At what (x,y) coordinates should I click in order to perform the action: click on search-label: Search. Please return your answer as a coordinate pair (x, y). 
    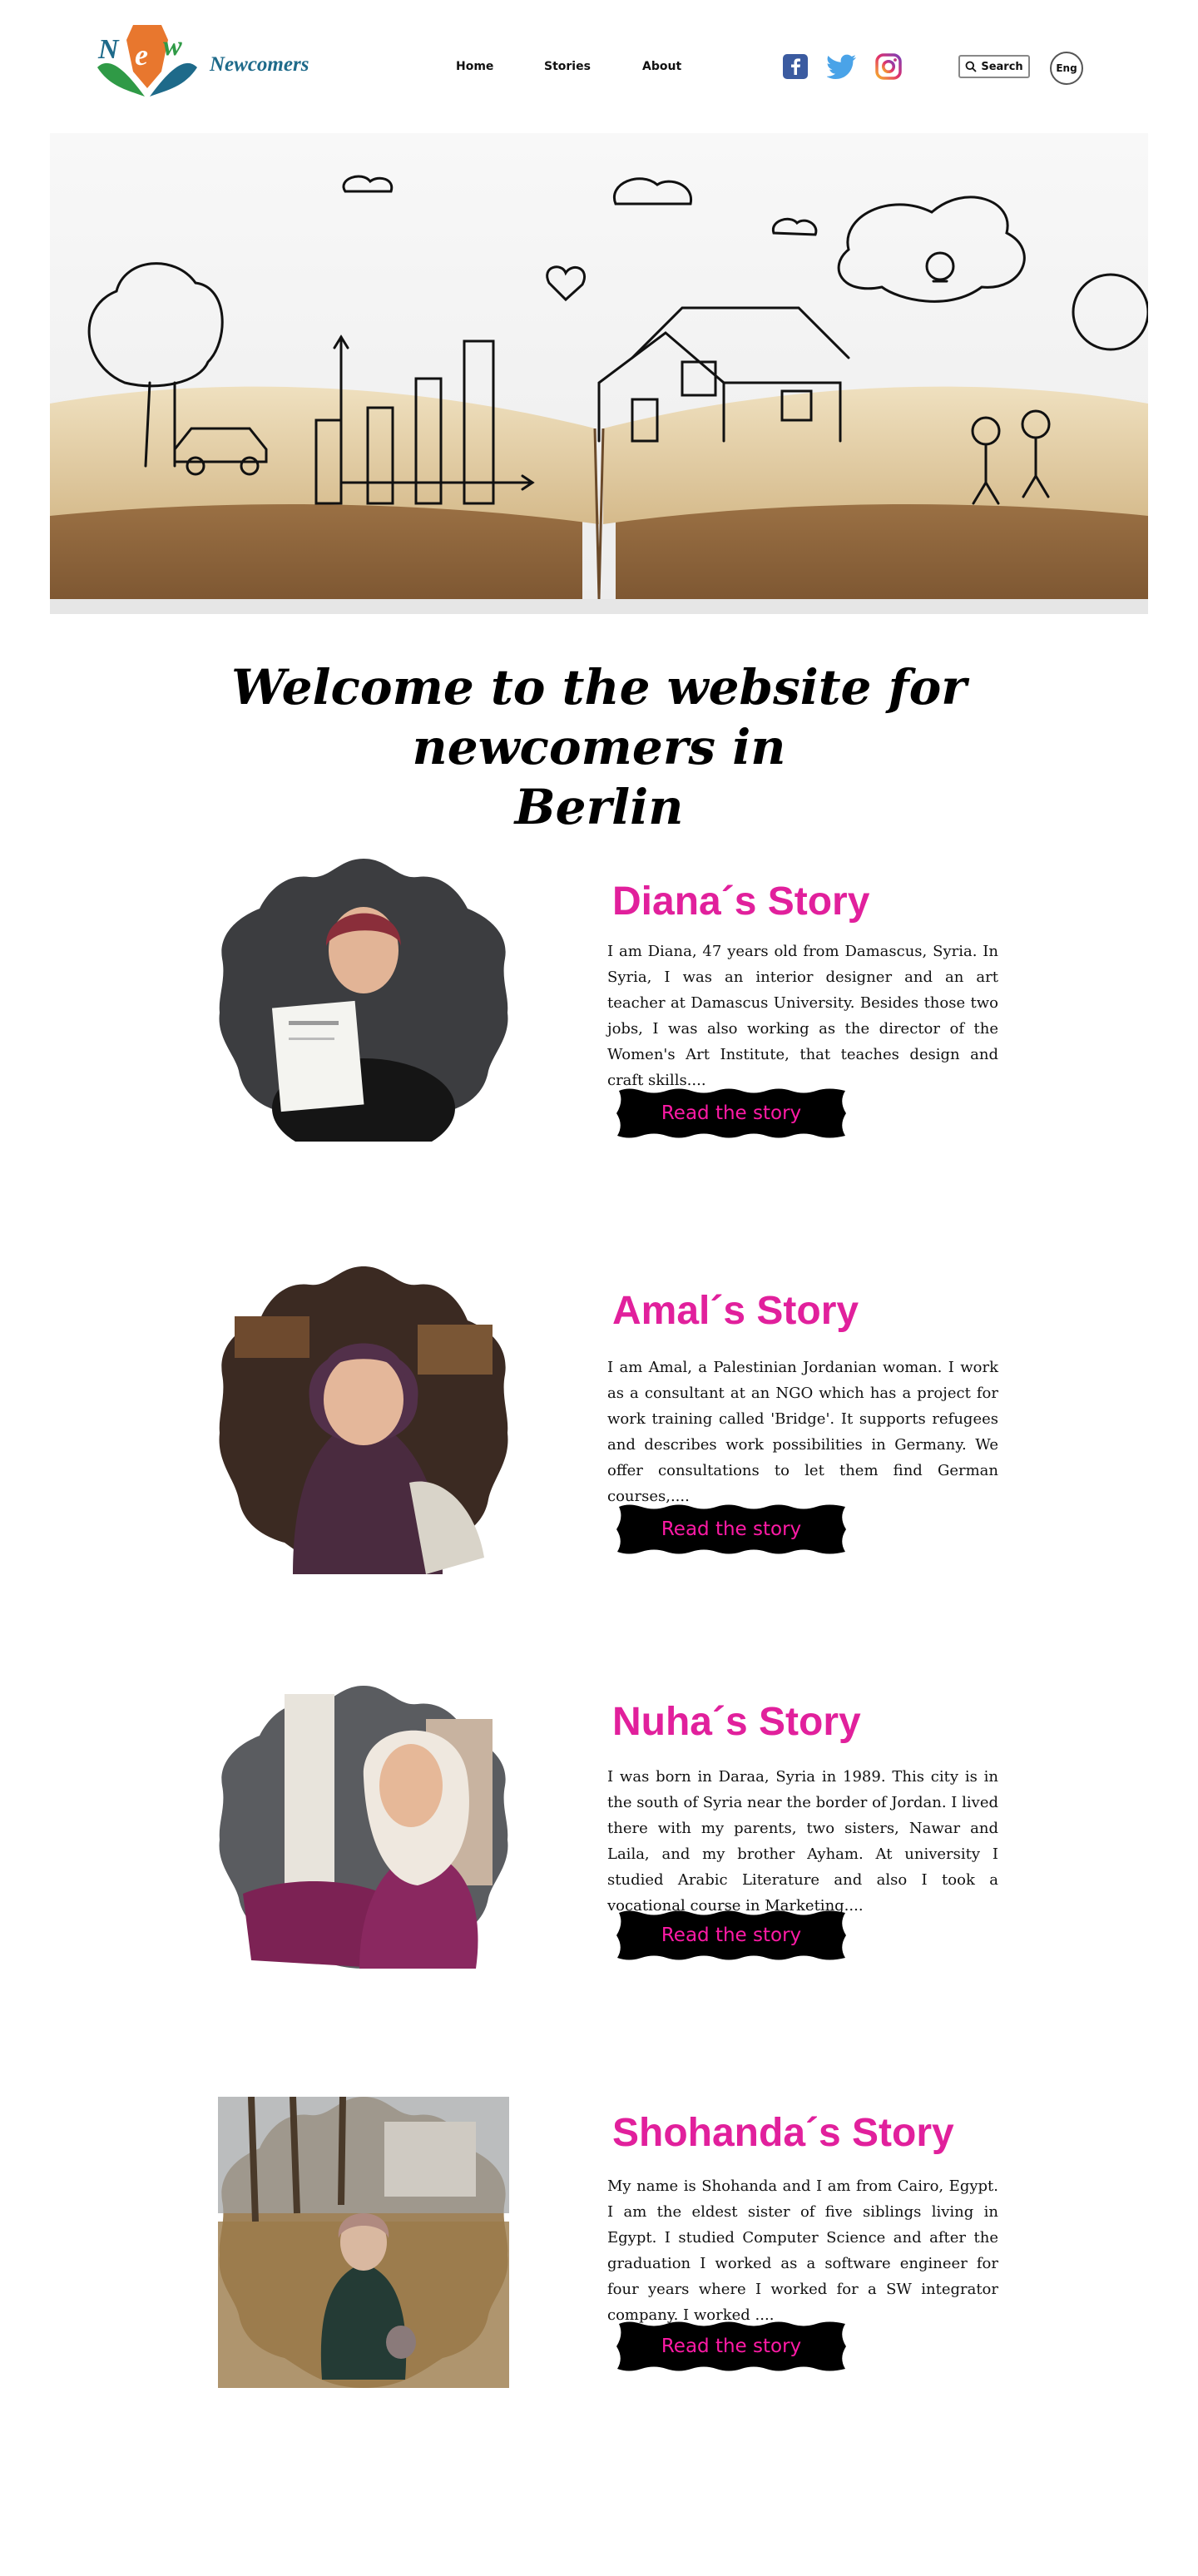
    Looking at the image, I should click on (1002, 66).